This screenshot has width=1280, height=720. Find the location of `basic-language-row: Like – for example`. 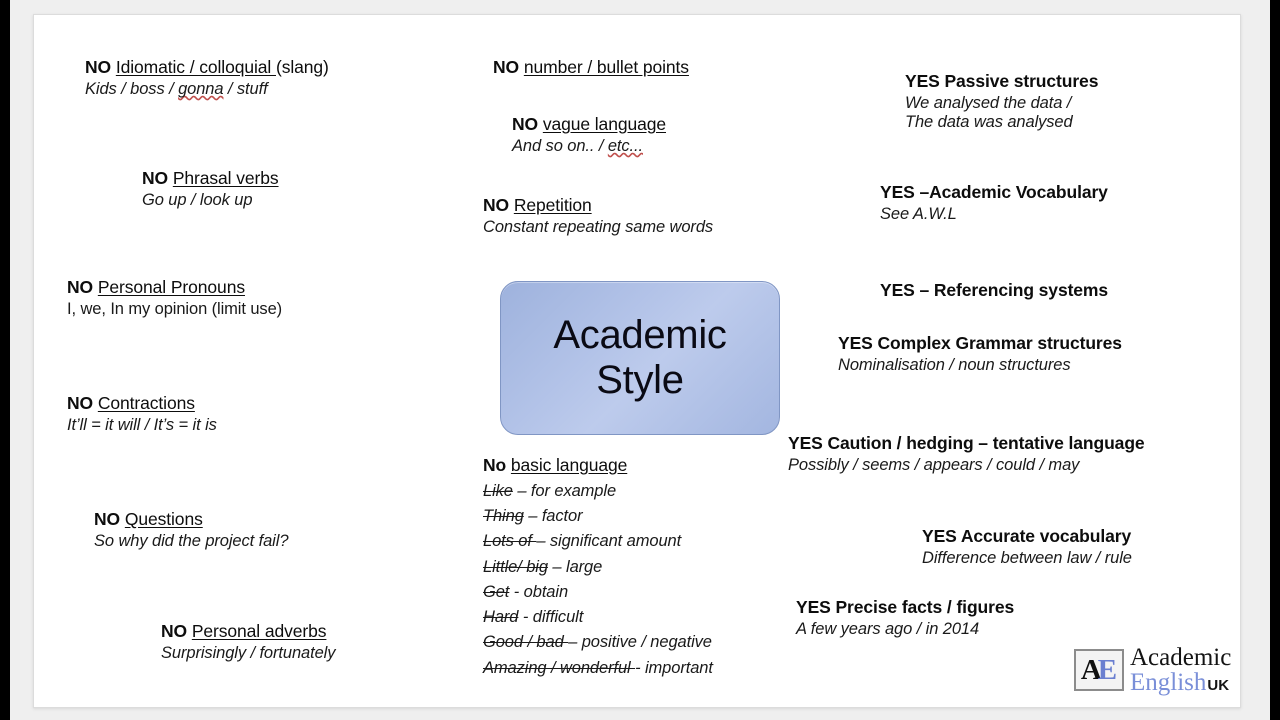

basic-language-row: Like – for example is located at coordinates (598, 491).